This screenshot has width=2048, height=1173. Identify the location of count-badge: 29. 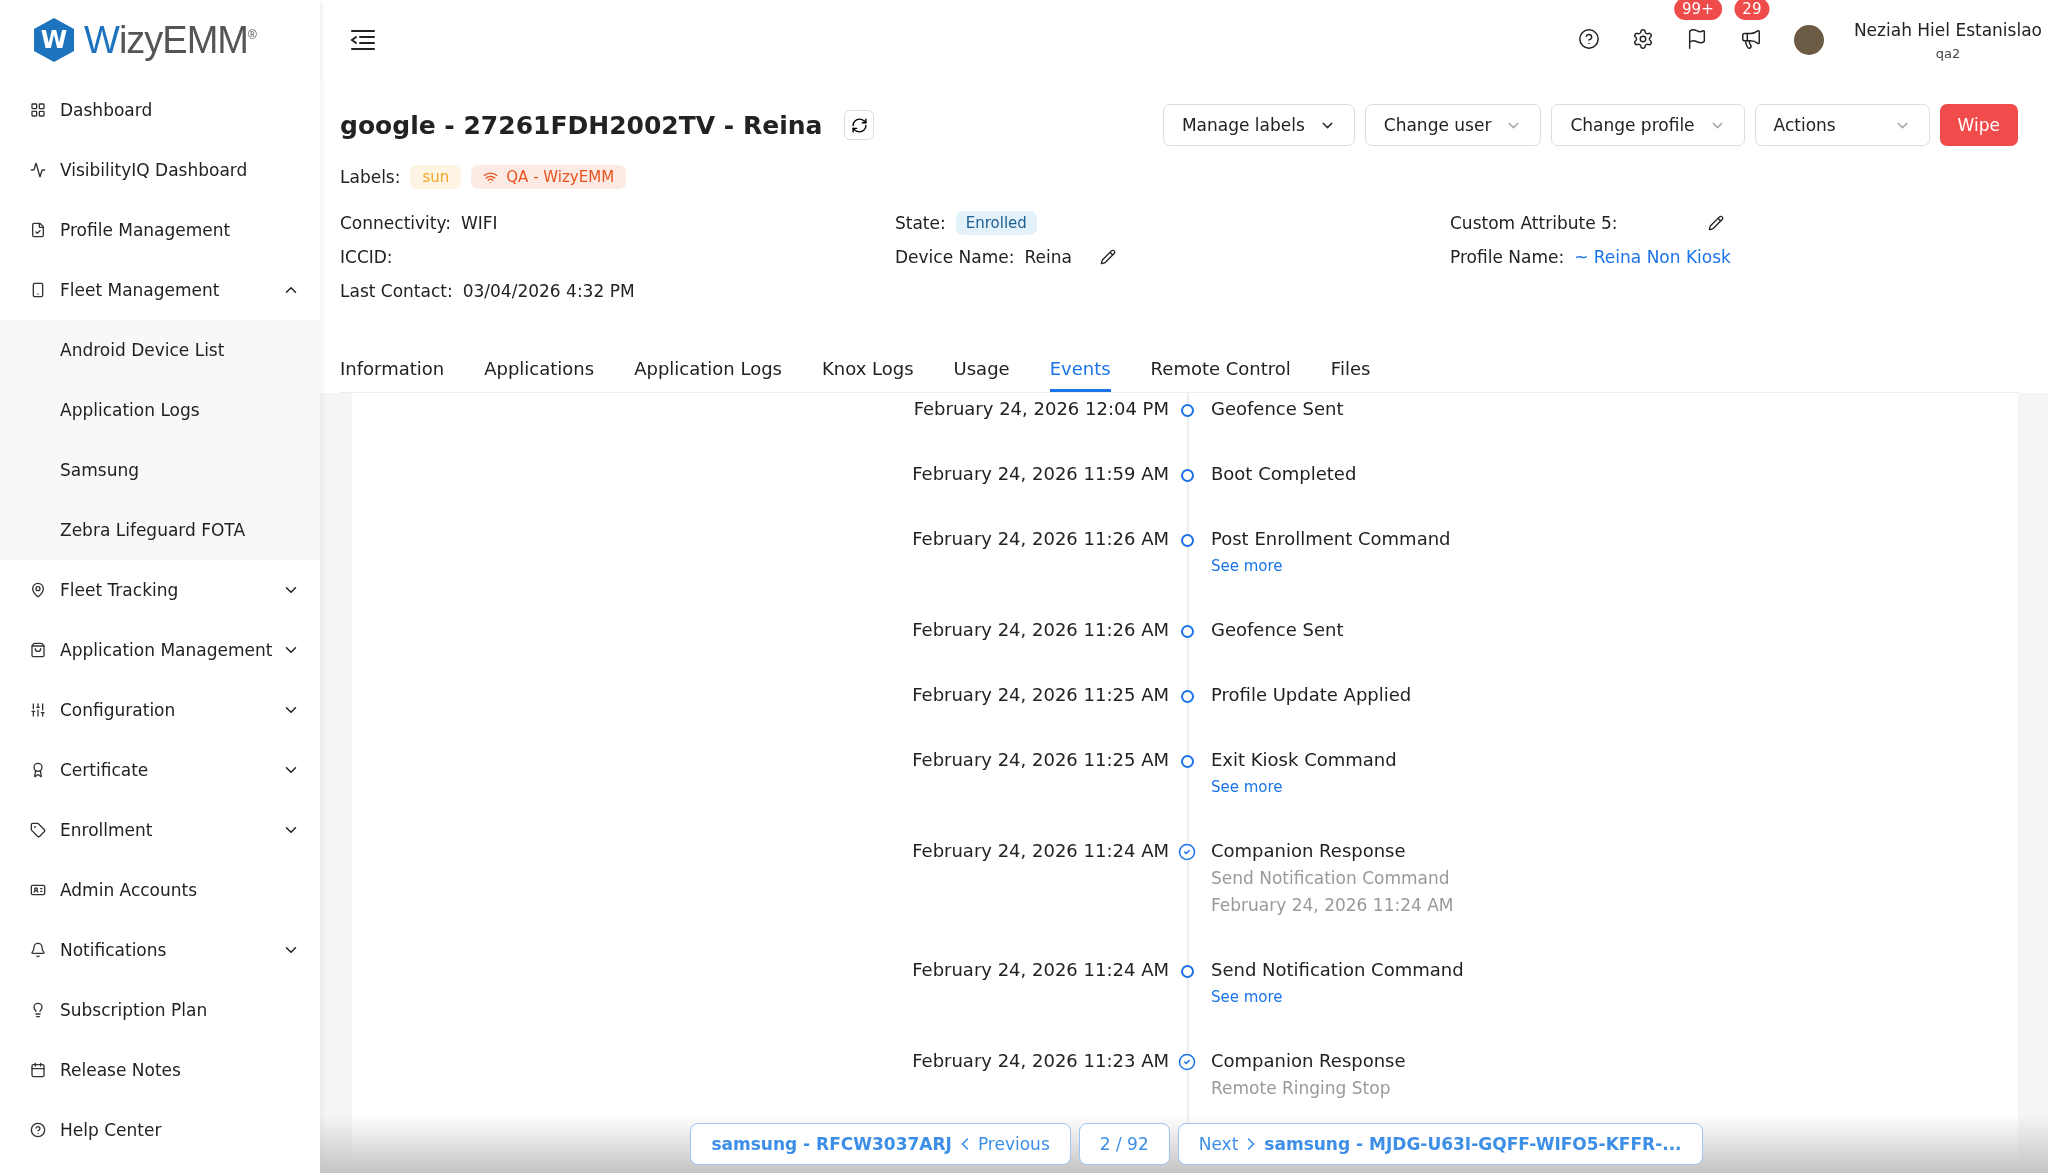
(1752, 10).